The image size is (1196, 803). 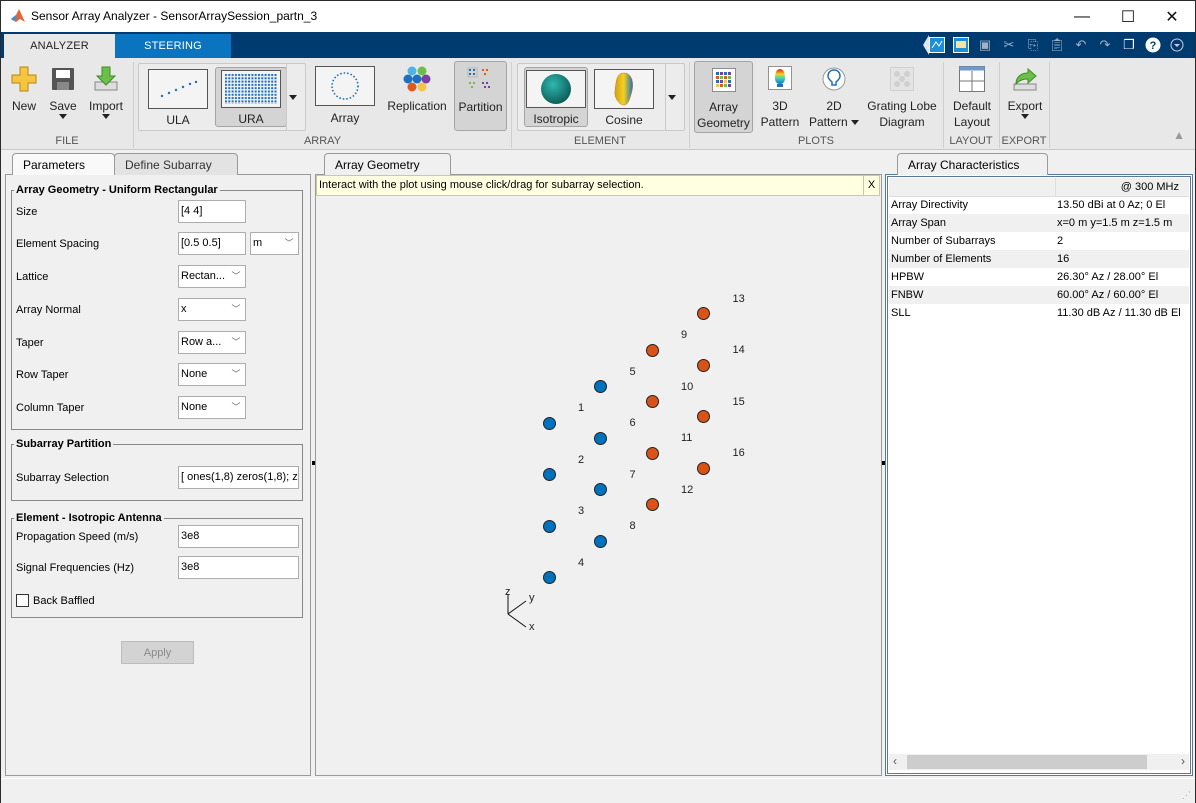 I want to click on chevron-down-icon: ﹀, so click(x=236, y=276).